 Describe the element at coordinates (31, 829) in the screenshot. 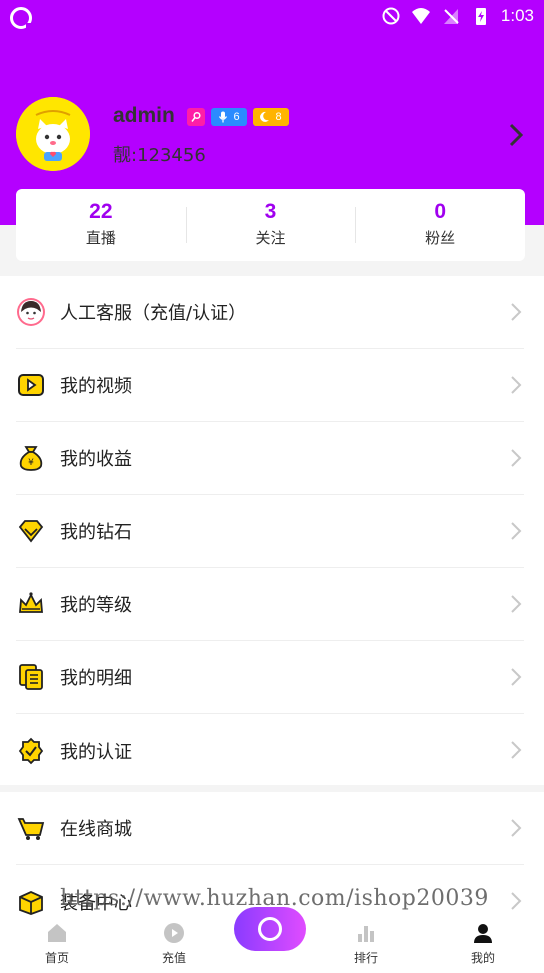

I see `shopping-cart-icon` at that location.